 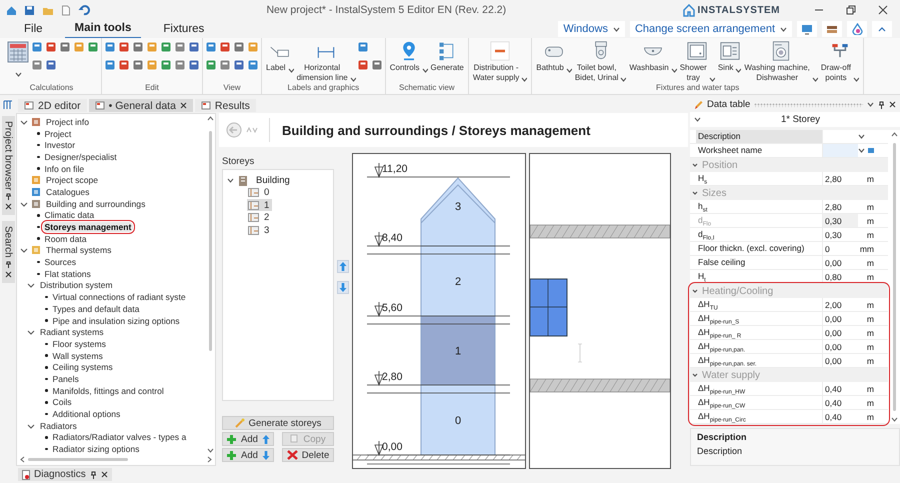 I want to click on ribbon-button: Toilet bowl, Bidet, Urinal, so click(x=601, y=60).